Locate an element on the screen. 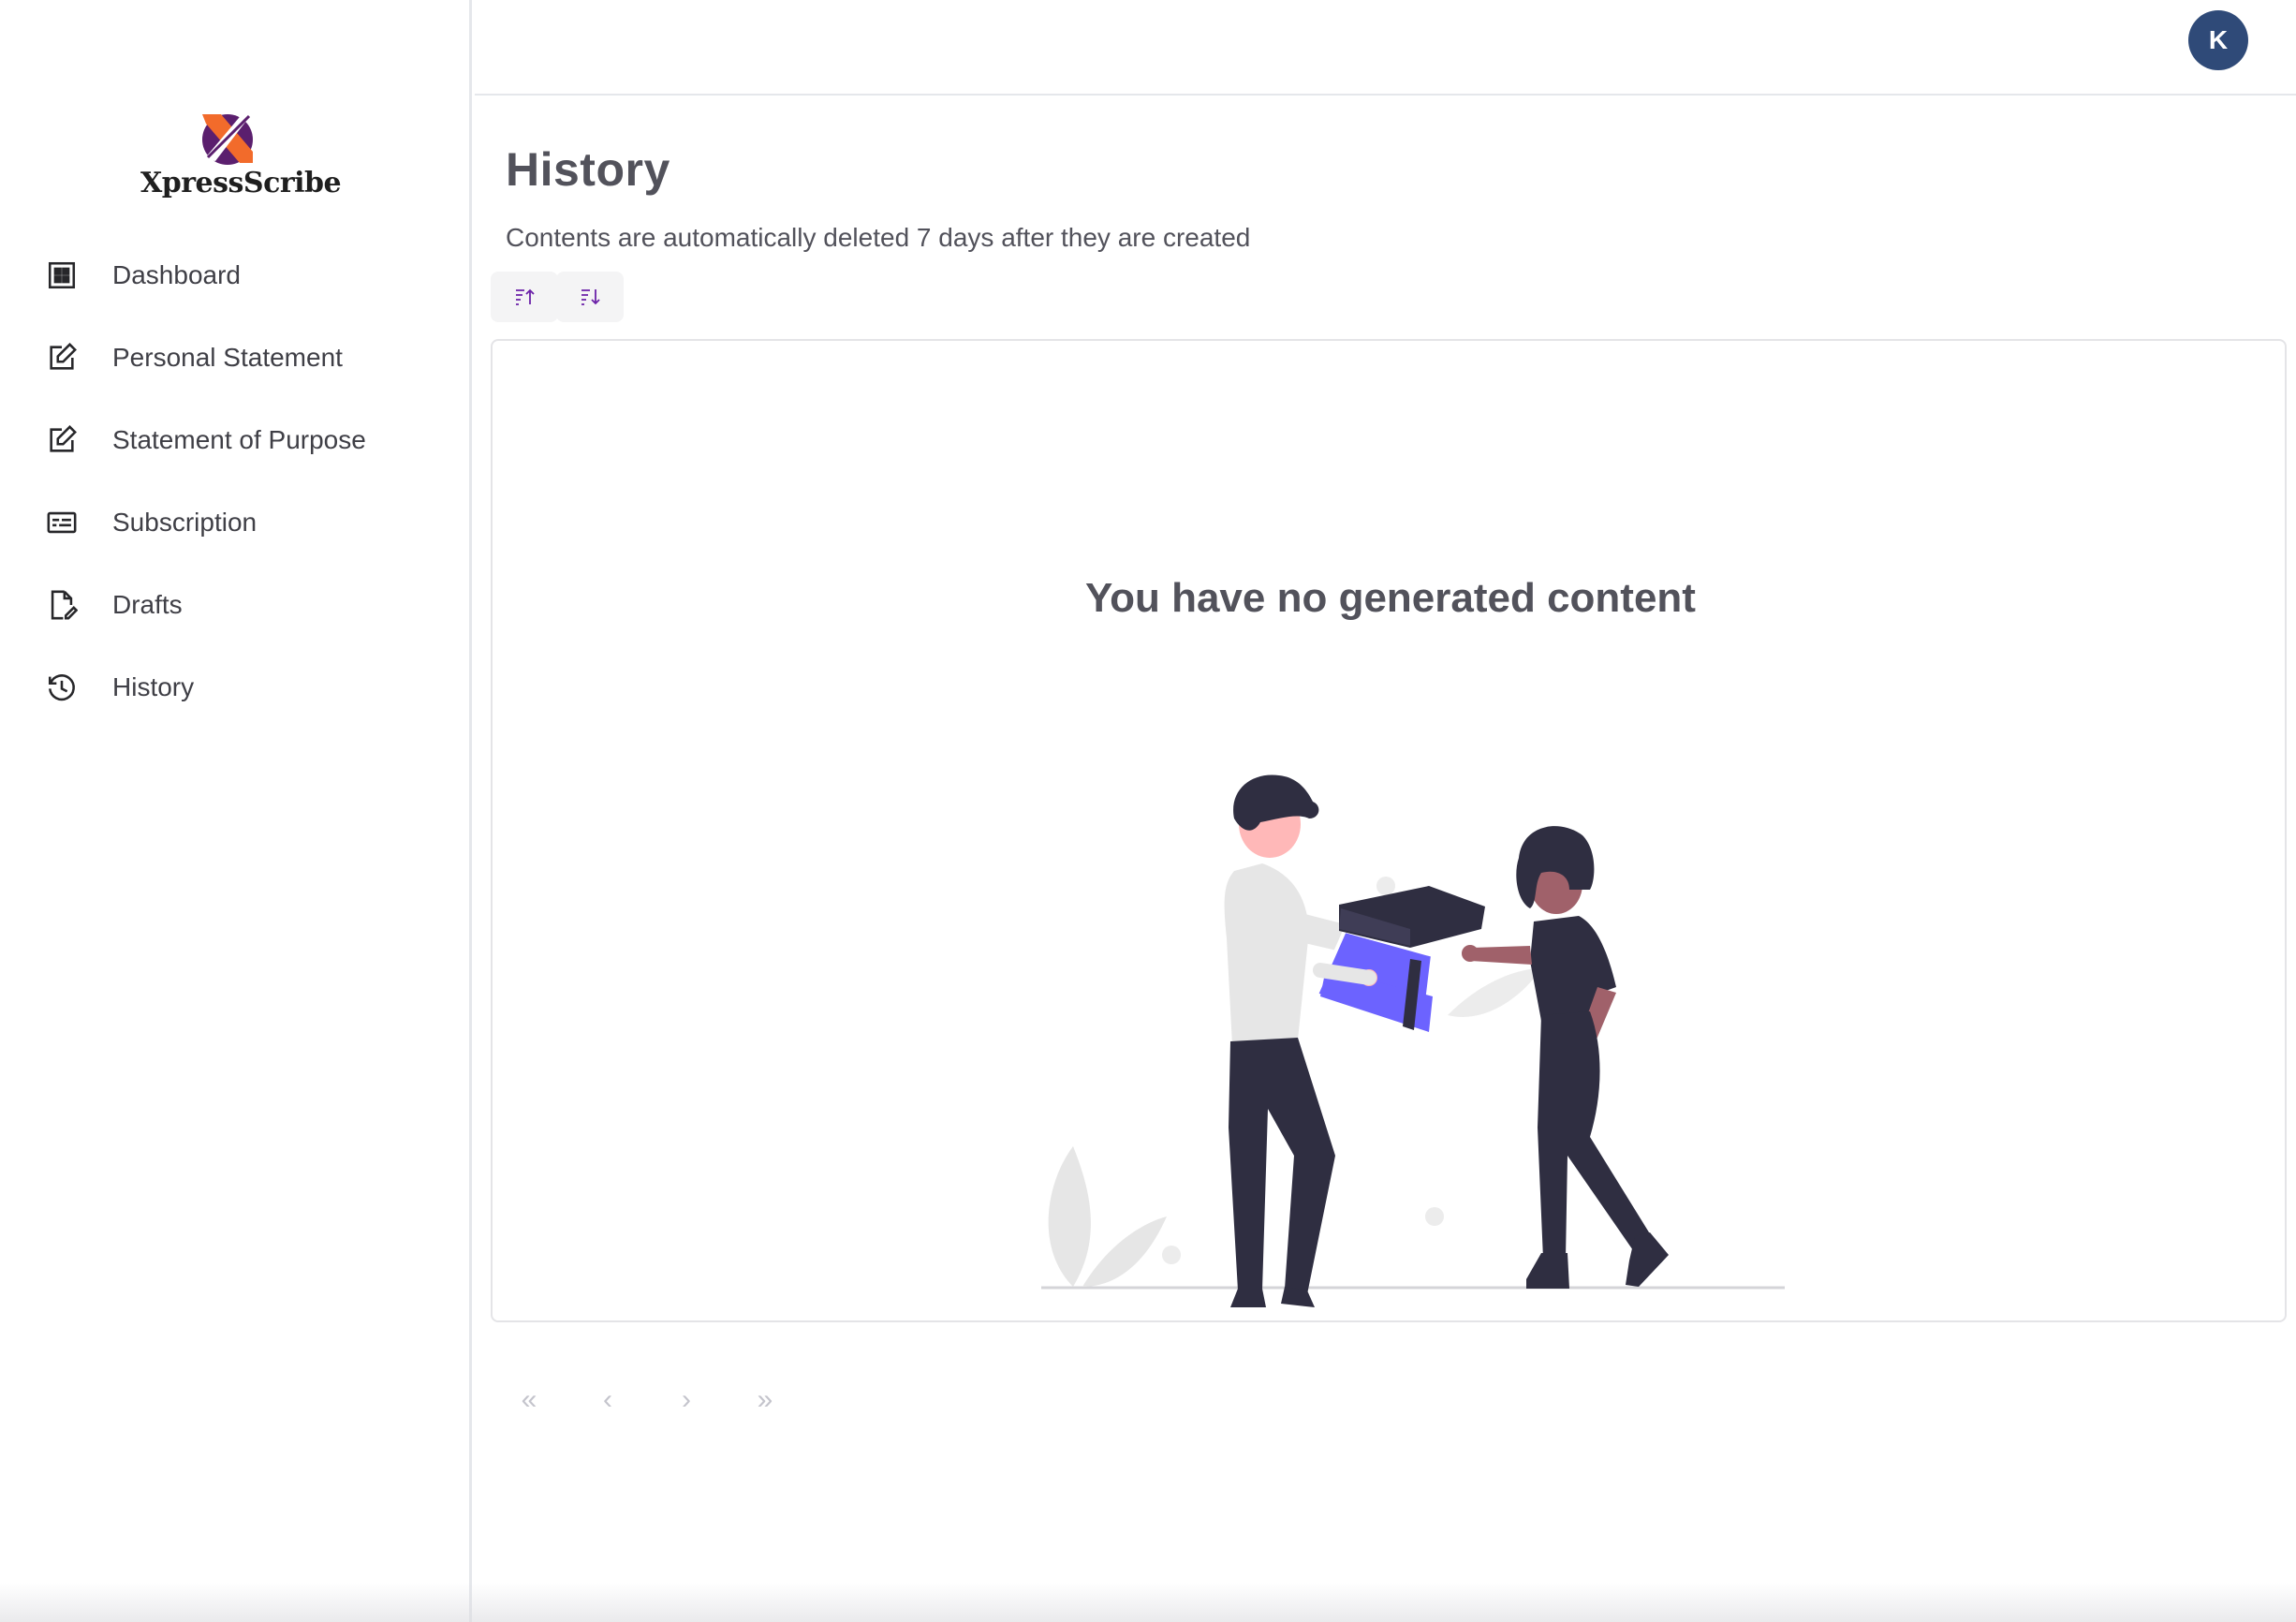  next-page-button: › is located at coordinates (686, 1400).